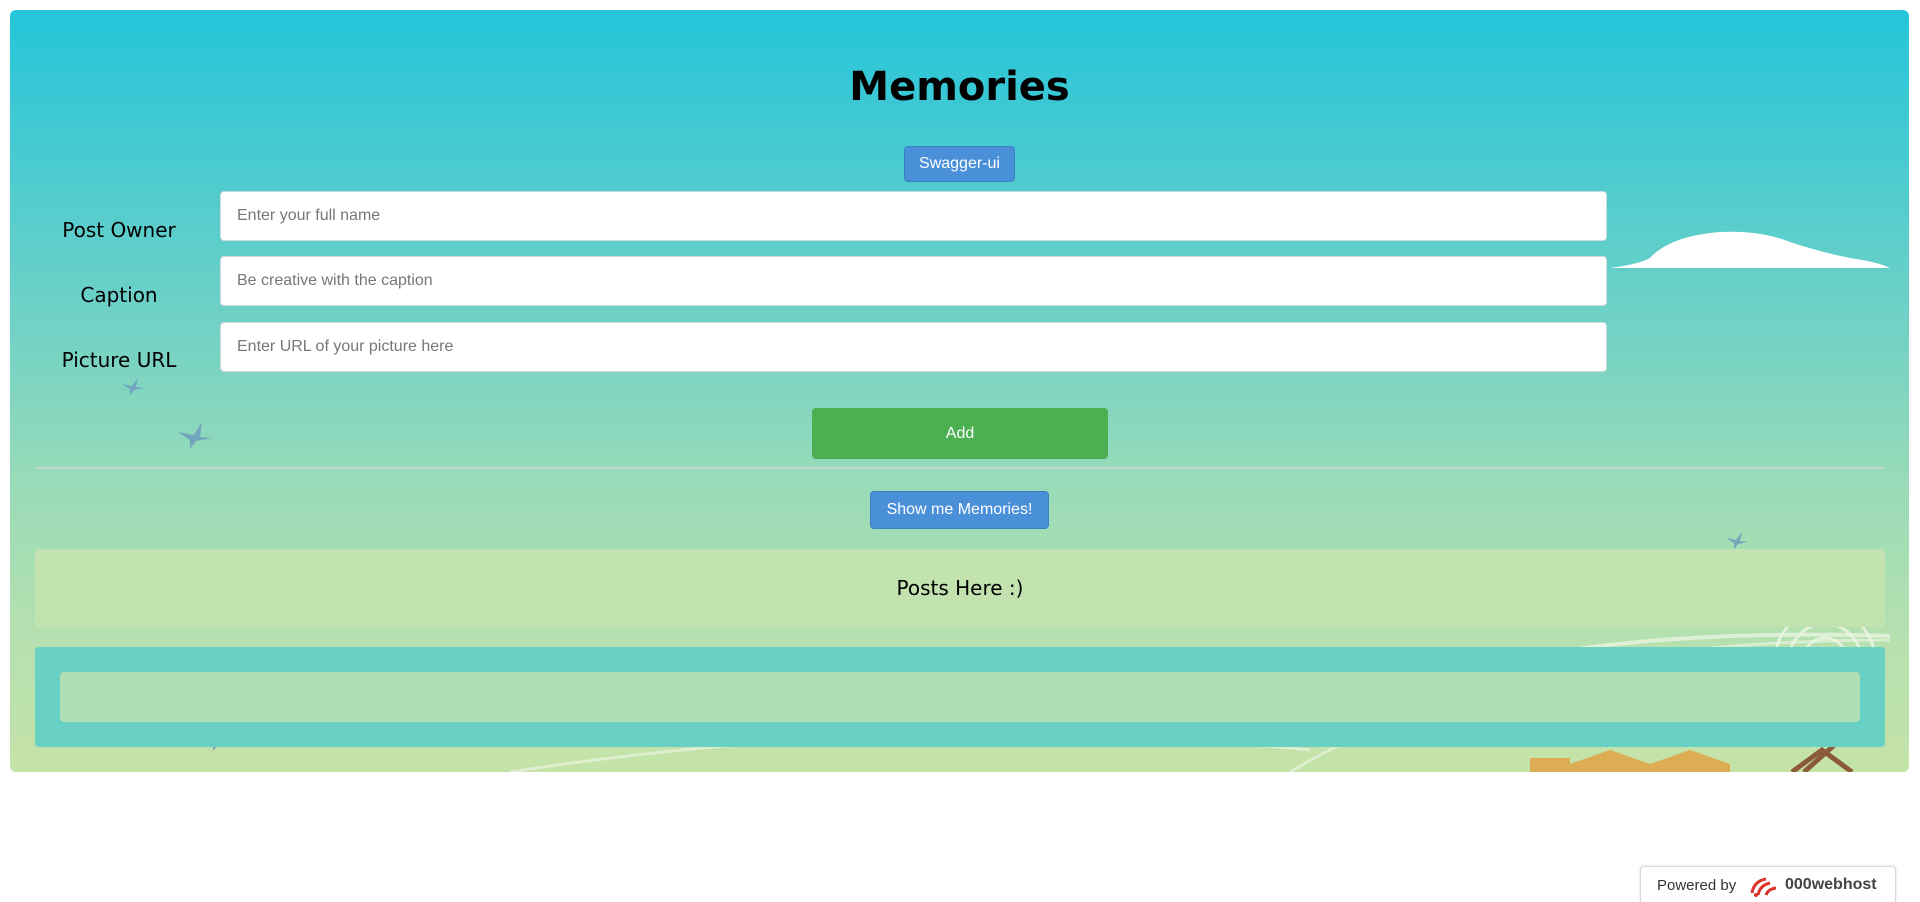 The image size is (1920, 902). What do you see at coordinates (913, 216) in the screenshot?
I see `post-owner-input` at bounding box center [913, 216].